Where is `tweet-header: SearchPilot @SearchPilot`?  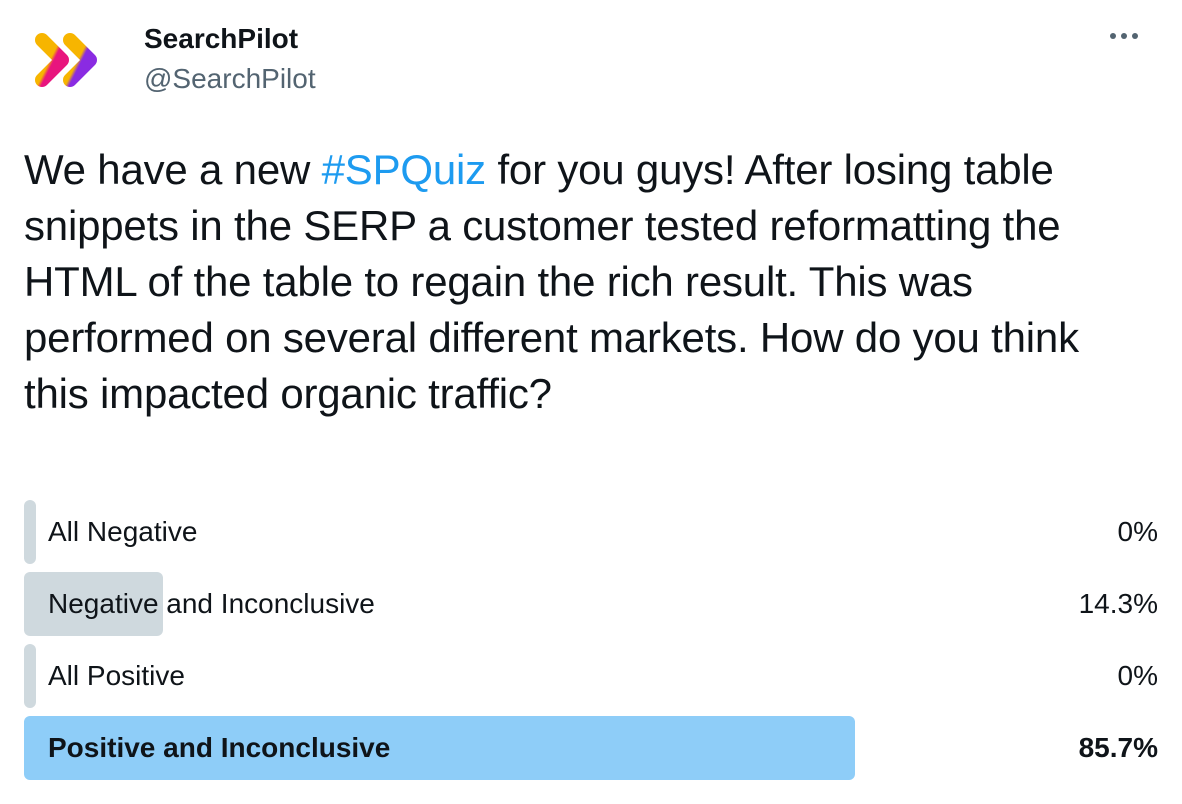
tweet-header: SearchPilot @SearchPilot is located at coordinates (591, 60).